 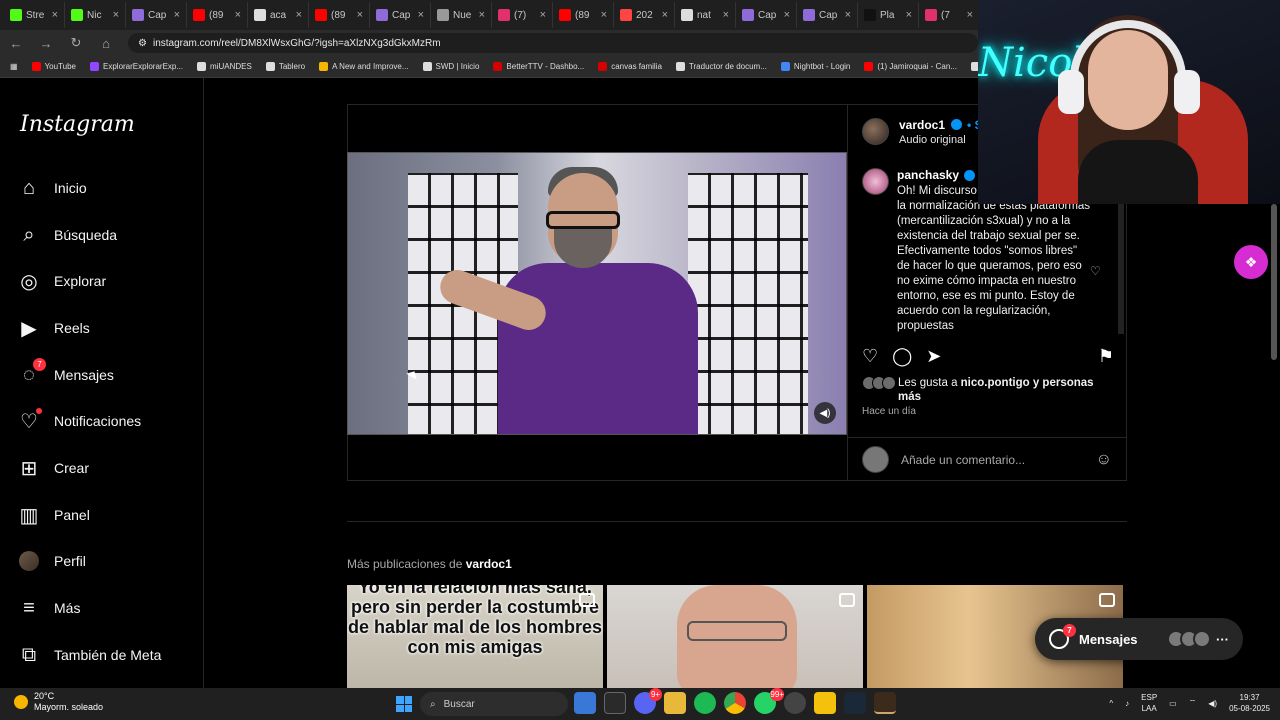 What do you see at coordinates (52, 188) in the screenshot?
I see `sidebar-item-inicio: ⌂ Inicio` at bounding box center [52, 188].